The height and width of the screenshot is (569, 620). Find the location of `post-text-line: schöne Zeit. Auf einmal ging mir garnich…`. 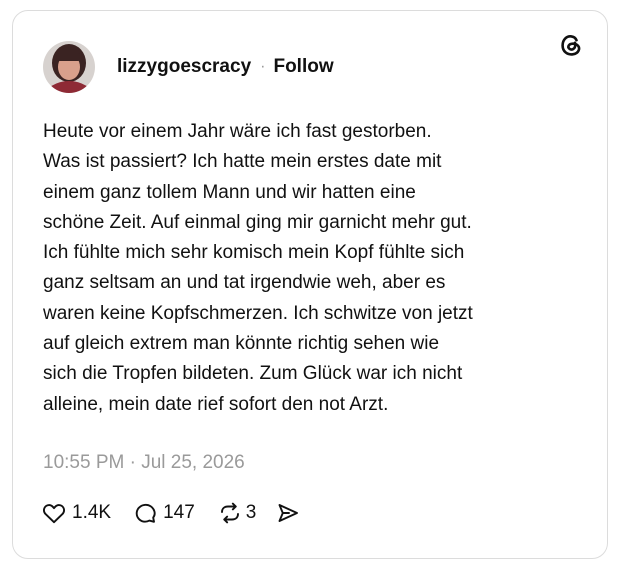

post-text-line: schöne Zeit. Auf einmal ging mir garnich… is located at coordinates (257, 222).